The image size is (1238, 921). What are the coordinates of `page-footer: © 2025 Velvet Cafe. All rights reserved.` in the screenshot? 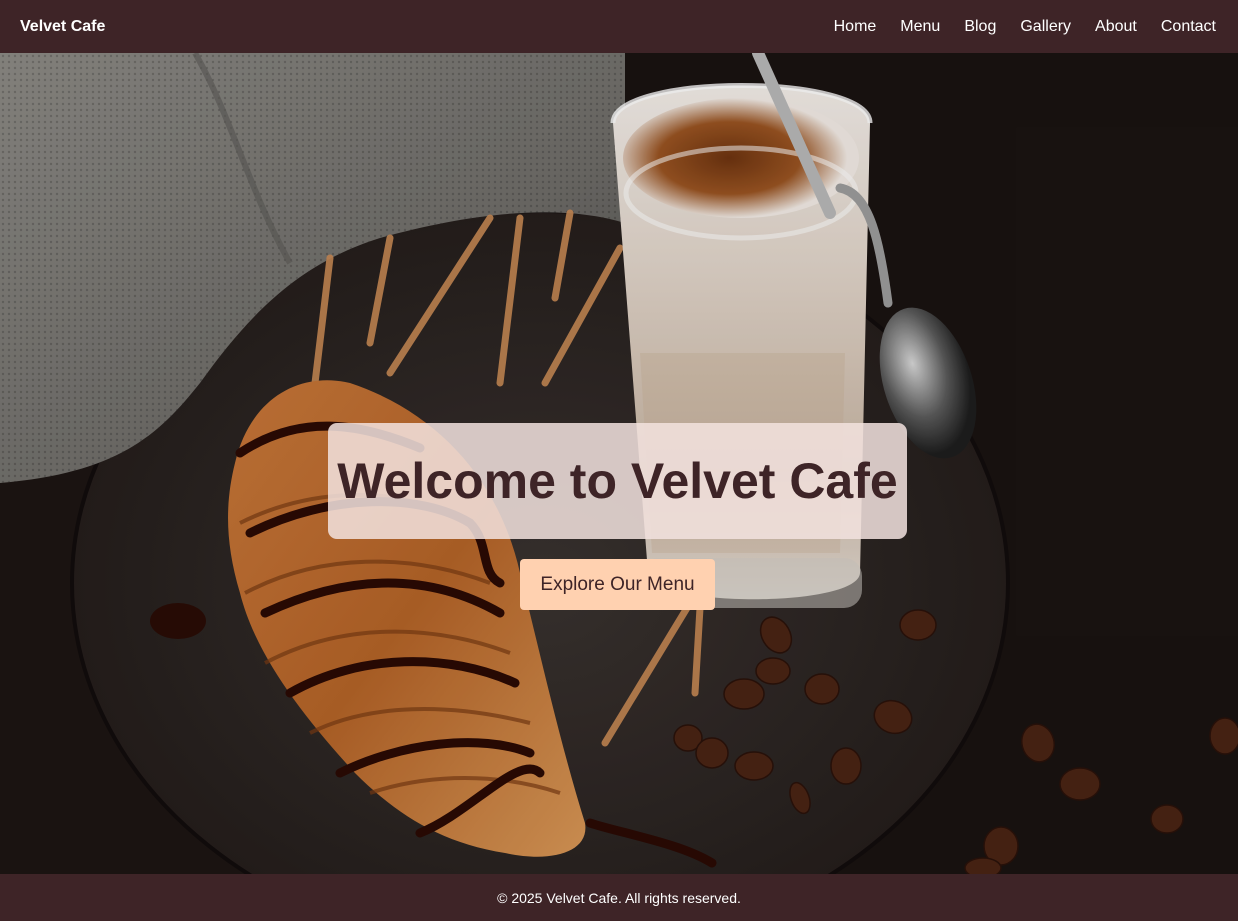 It's located at (619, 897).